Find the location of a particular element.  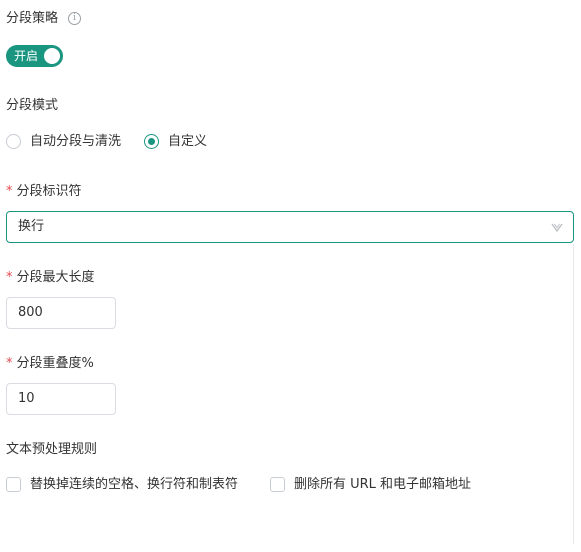

radio-custom-label: 自定义 is located at coordinates (187, 142).